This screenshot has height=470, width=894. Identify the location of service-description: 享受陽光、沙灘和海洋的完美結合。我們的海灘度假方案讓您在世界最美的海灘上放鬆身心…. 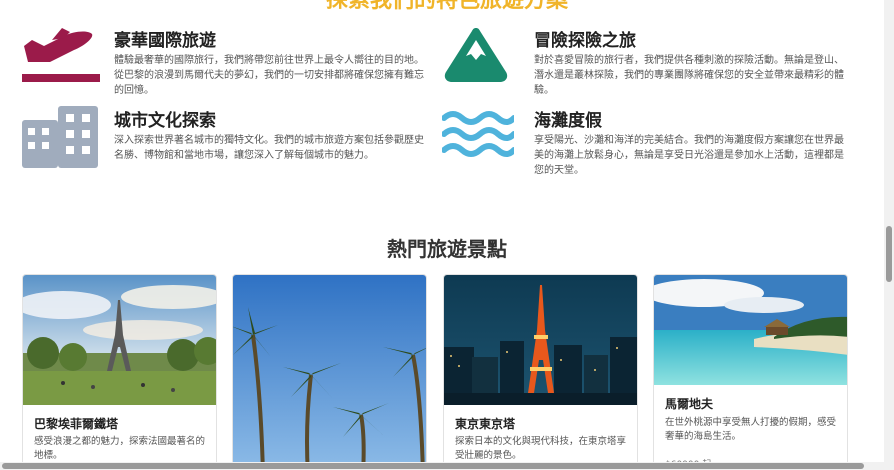
(689, 155).